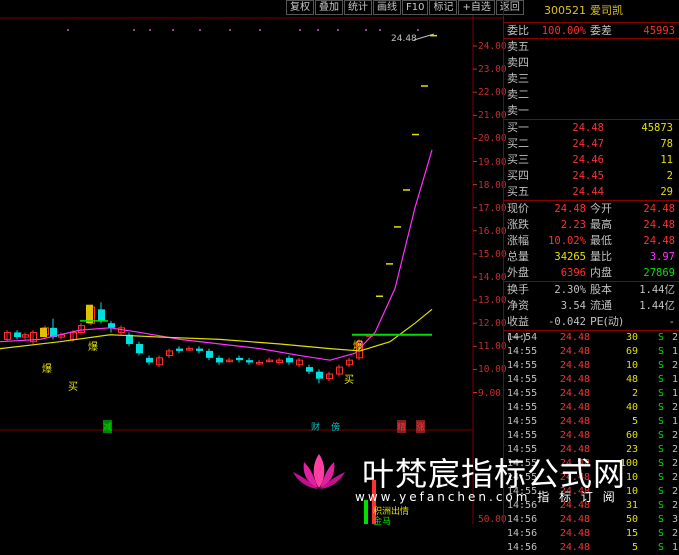 The height and width of the screenshot is (555, 679). What do you see at coordinates (563, 31) in the screenshot?
I see `weibi-value: 100.00%` at bounding box center [563, 31].